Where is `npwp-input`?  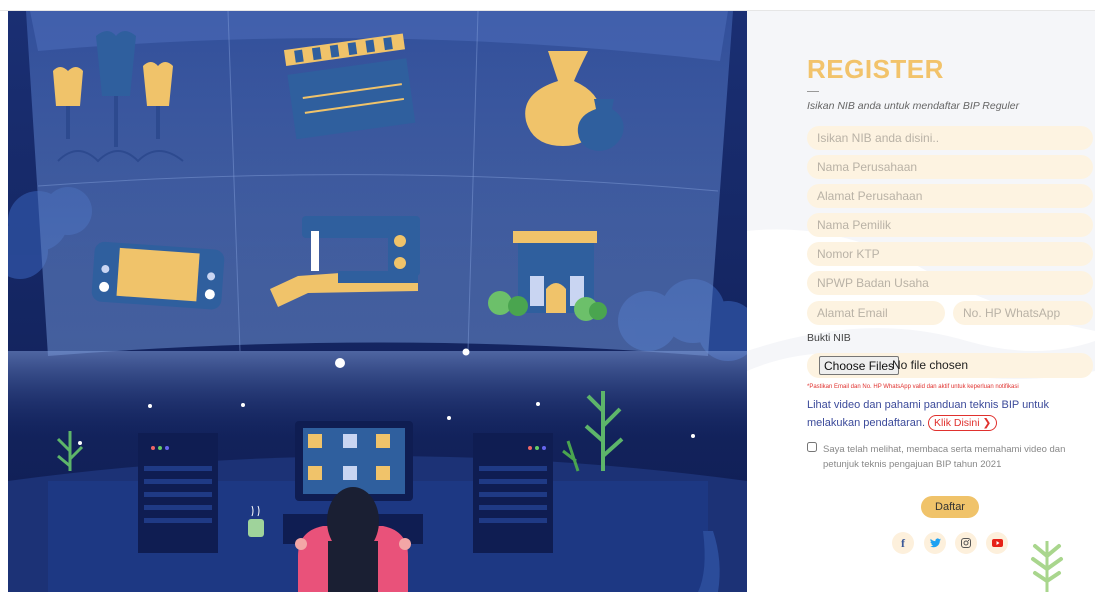 npwp-input is located at coordinates (950, 283).